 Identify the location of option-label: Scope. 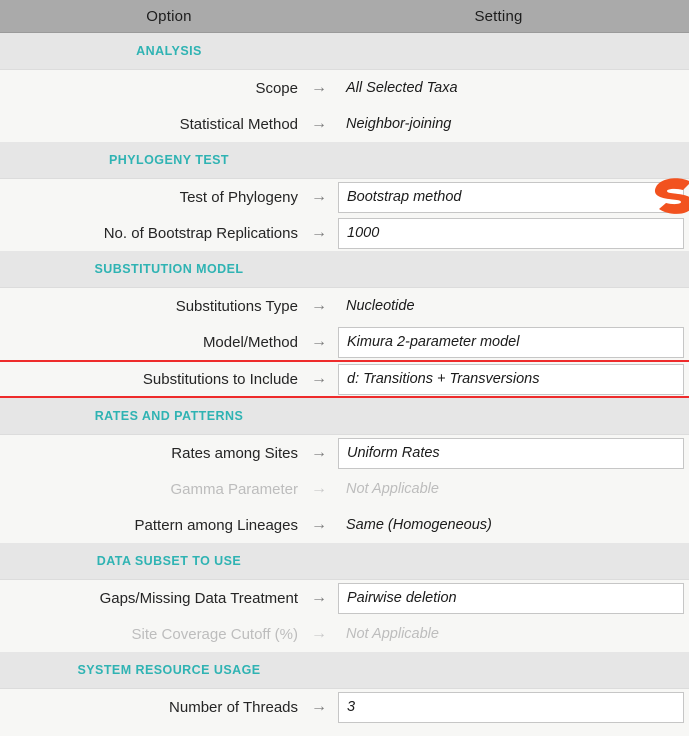
(276, 88).